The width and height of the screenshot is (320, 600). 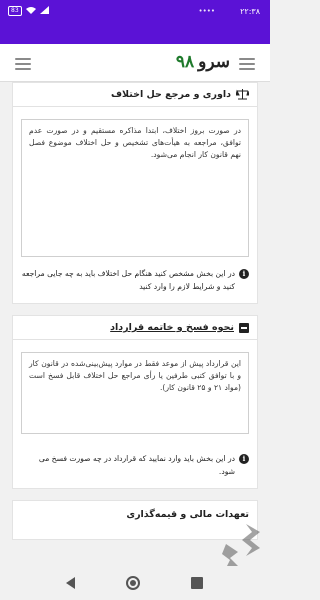 I want to click on notification-icons: ••••, so click(x=206, y=11).